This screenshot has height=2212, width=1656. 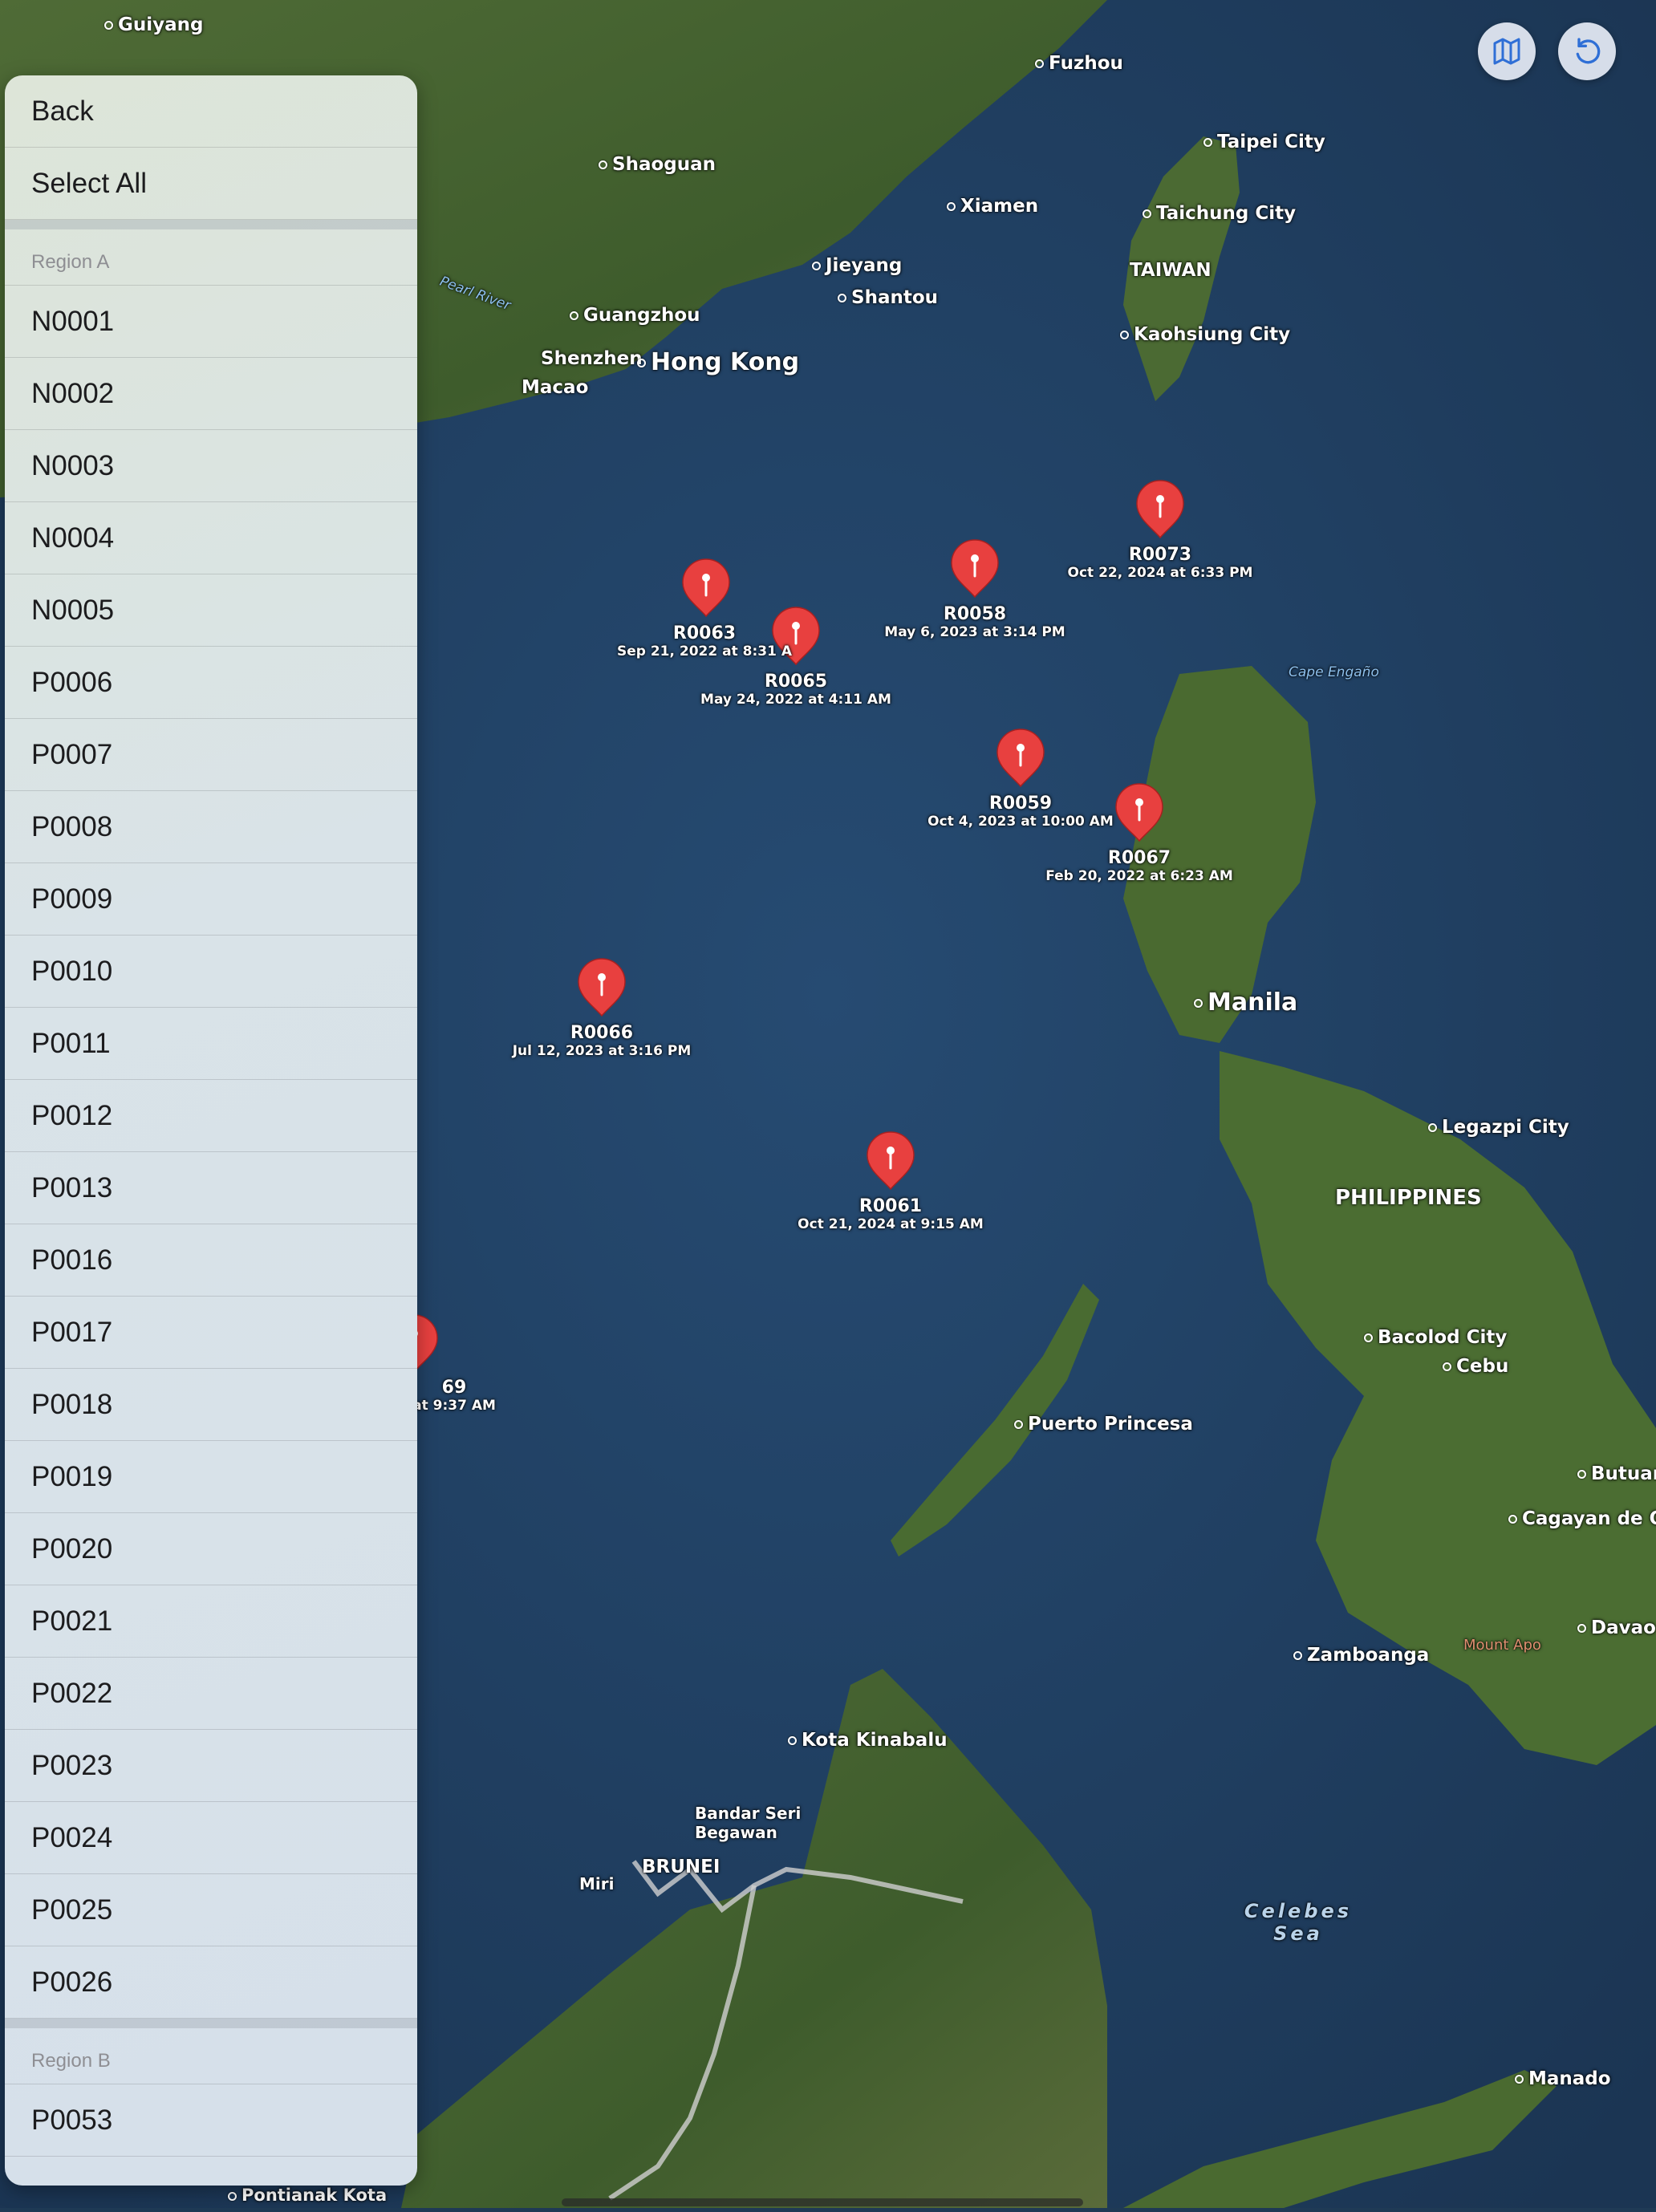 What do you see at coordinates (211, 1694) in the screenshot?
I see `list-item: P0022` at bounding box center [211, 1694].